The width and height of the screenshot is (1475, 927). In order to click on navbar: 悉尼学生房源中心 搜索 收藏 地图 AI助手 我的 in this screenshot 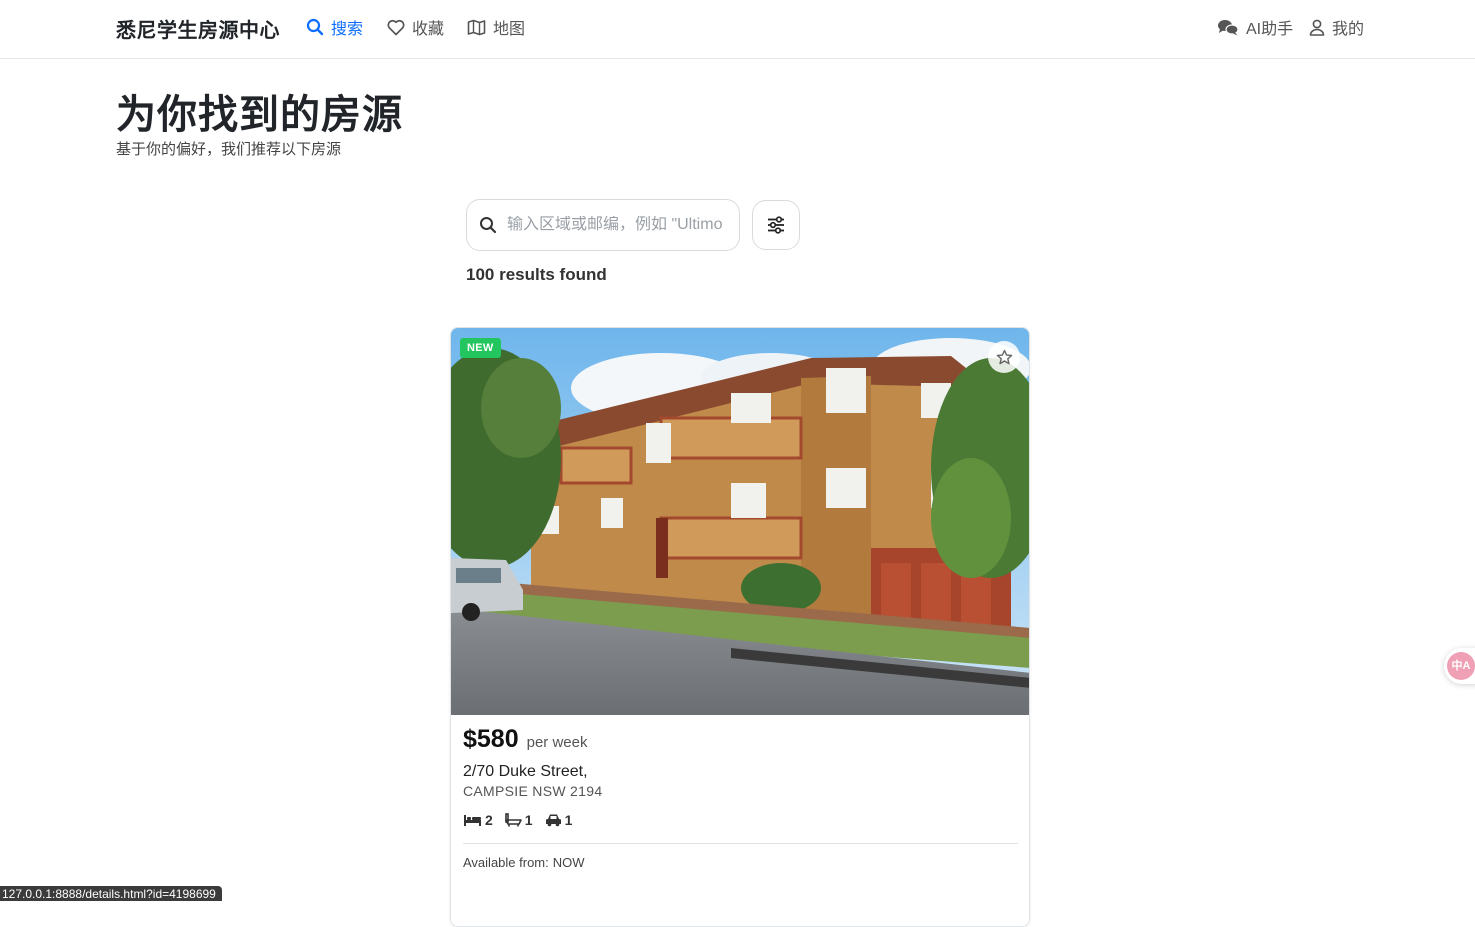, I will do `click(737, 29)`.